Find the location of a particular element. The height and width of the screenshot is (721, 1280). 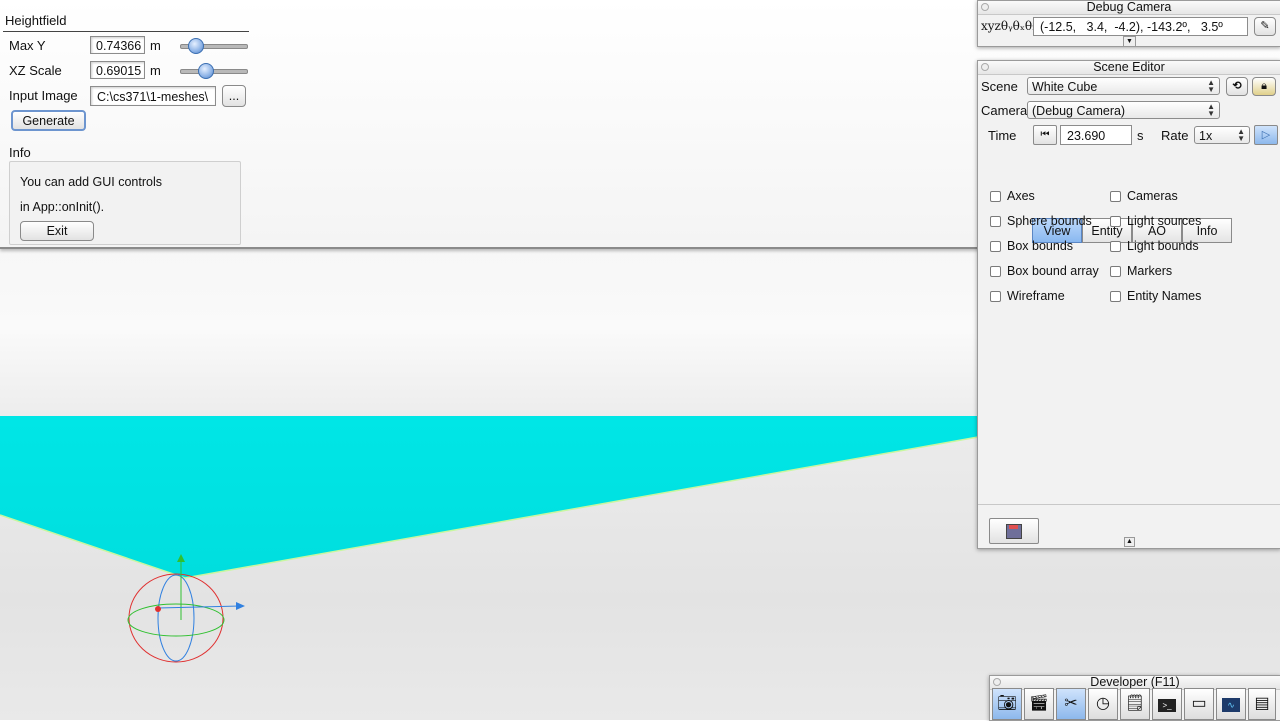

play-button: ▷ is located at coordinates (1266, 135).